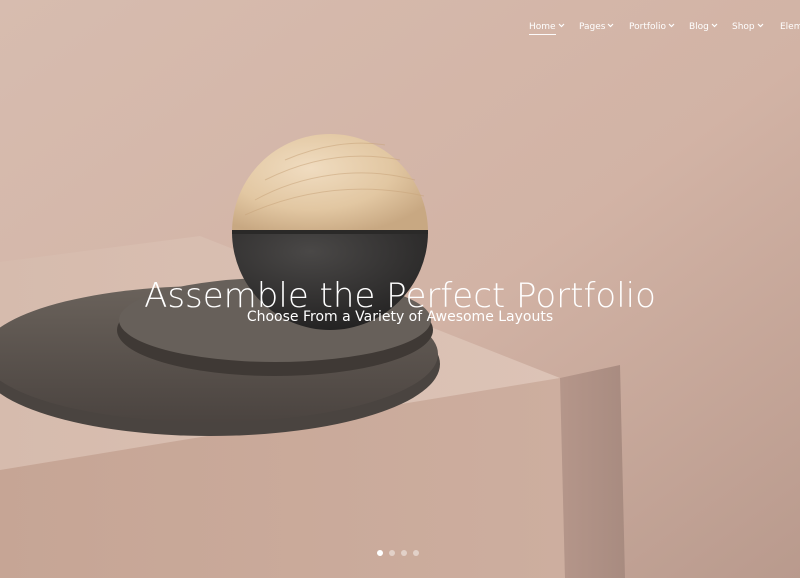 The height and width of the screenshot is (578, 800). I want to click on nav-item-elements-label: Elem, so click(790, 27).